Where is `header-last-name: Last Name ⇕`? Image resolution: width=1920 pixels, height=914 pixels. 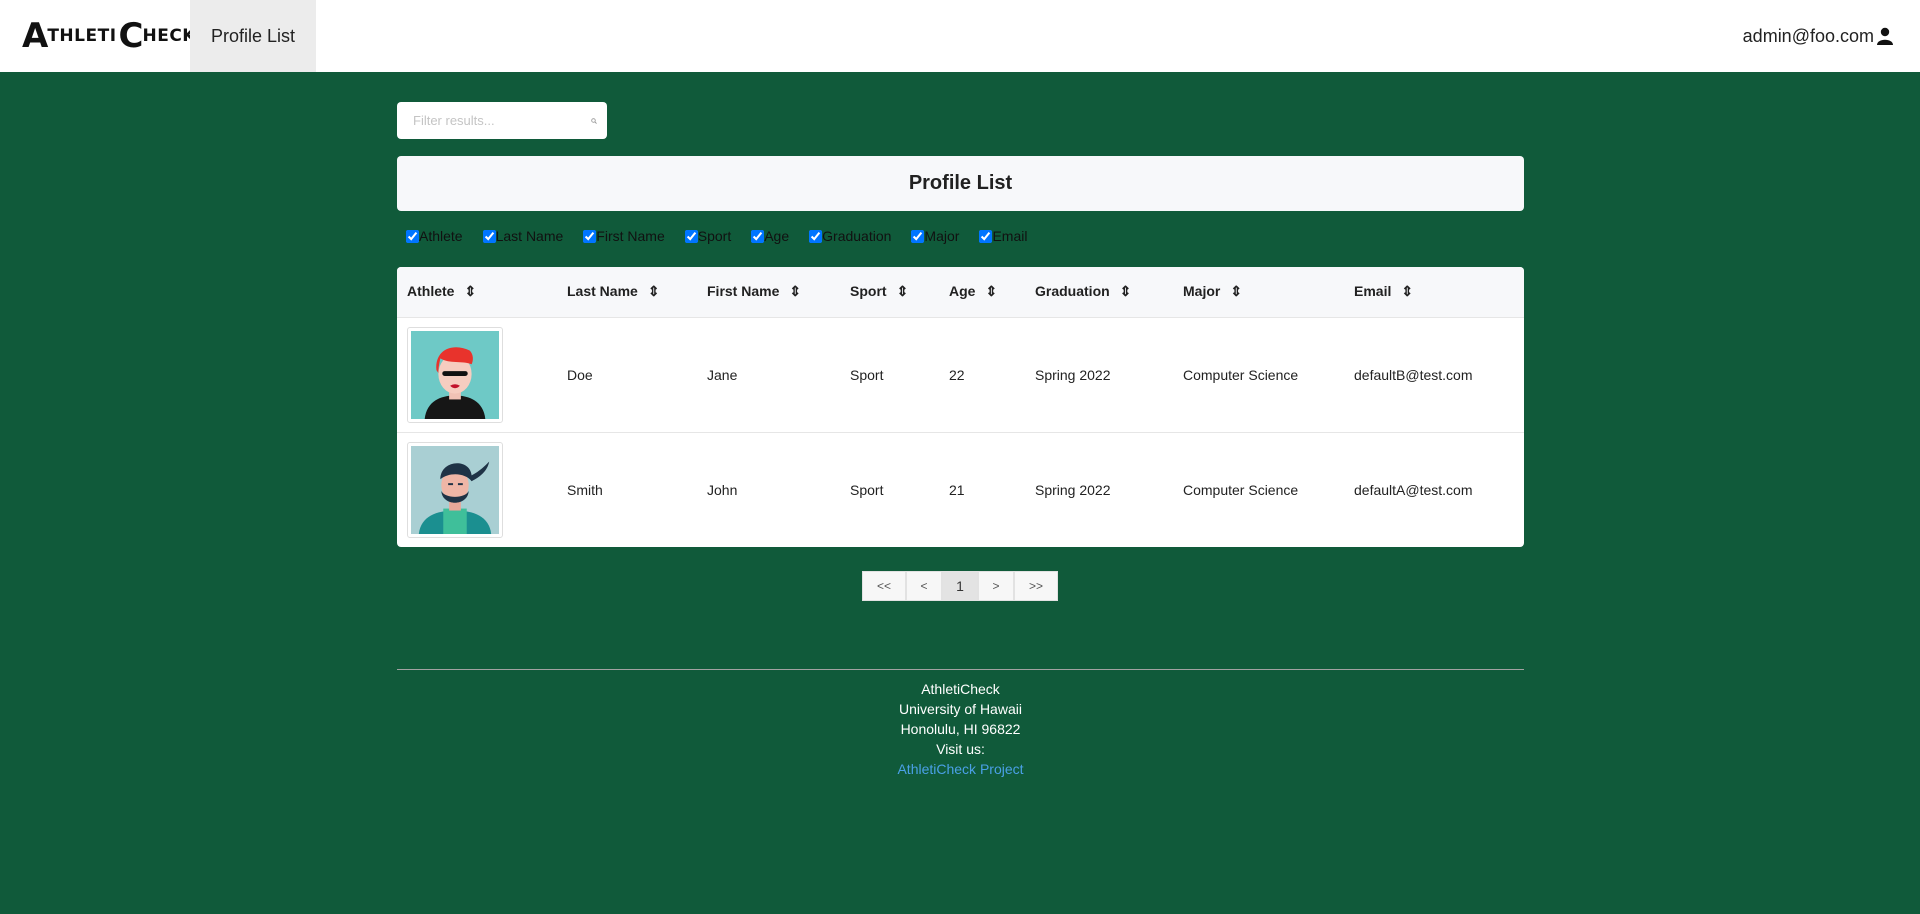
header-last-name: Last Name ⇕ is located at coordinates (627, 292).